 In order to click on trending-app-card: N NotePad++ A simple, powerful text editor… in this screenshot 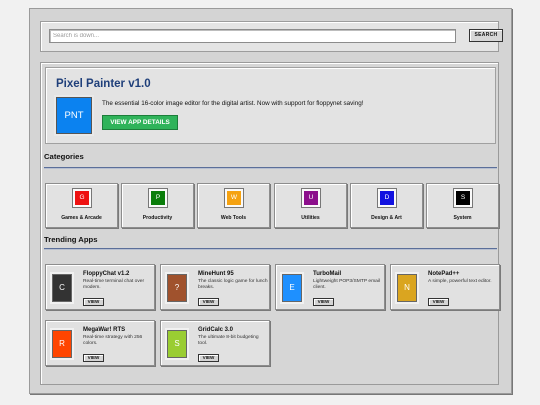, I will do `click(445, 287)`.